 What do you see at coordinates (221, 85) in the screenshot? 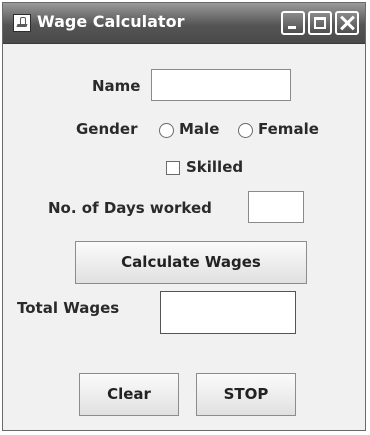
I see `name-input` at bounding box center [221, 85].